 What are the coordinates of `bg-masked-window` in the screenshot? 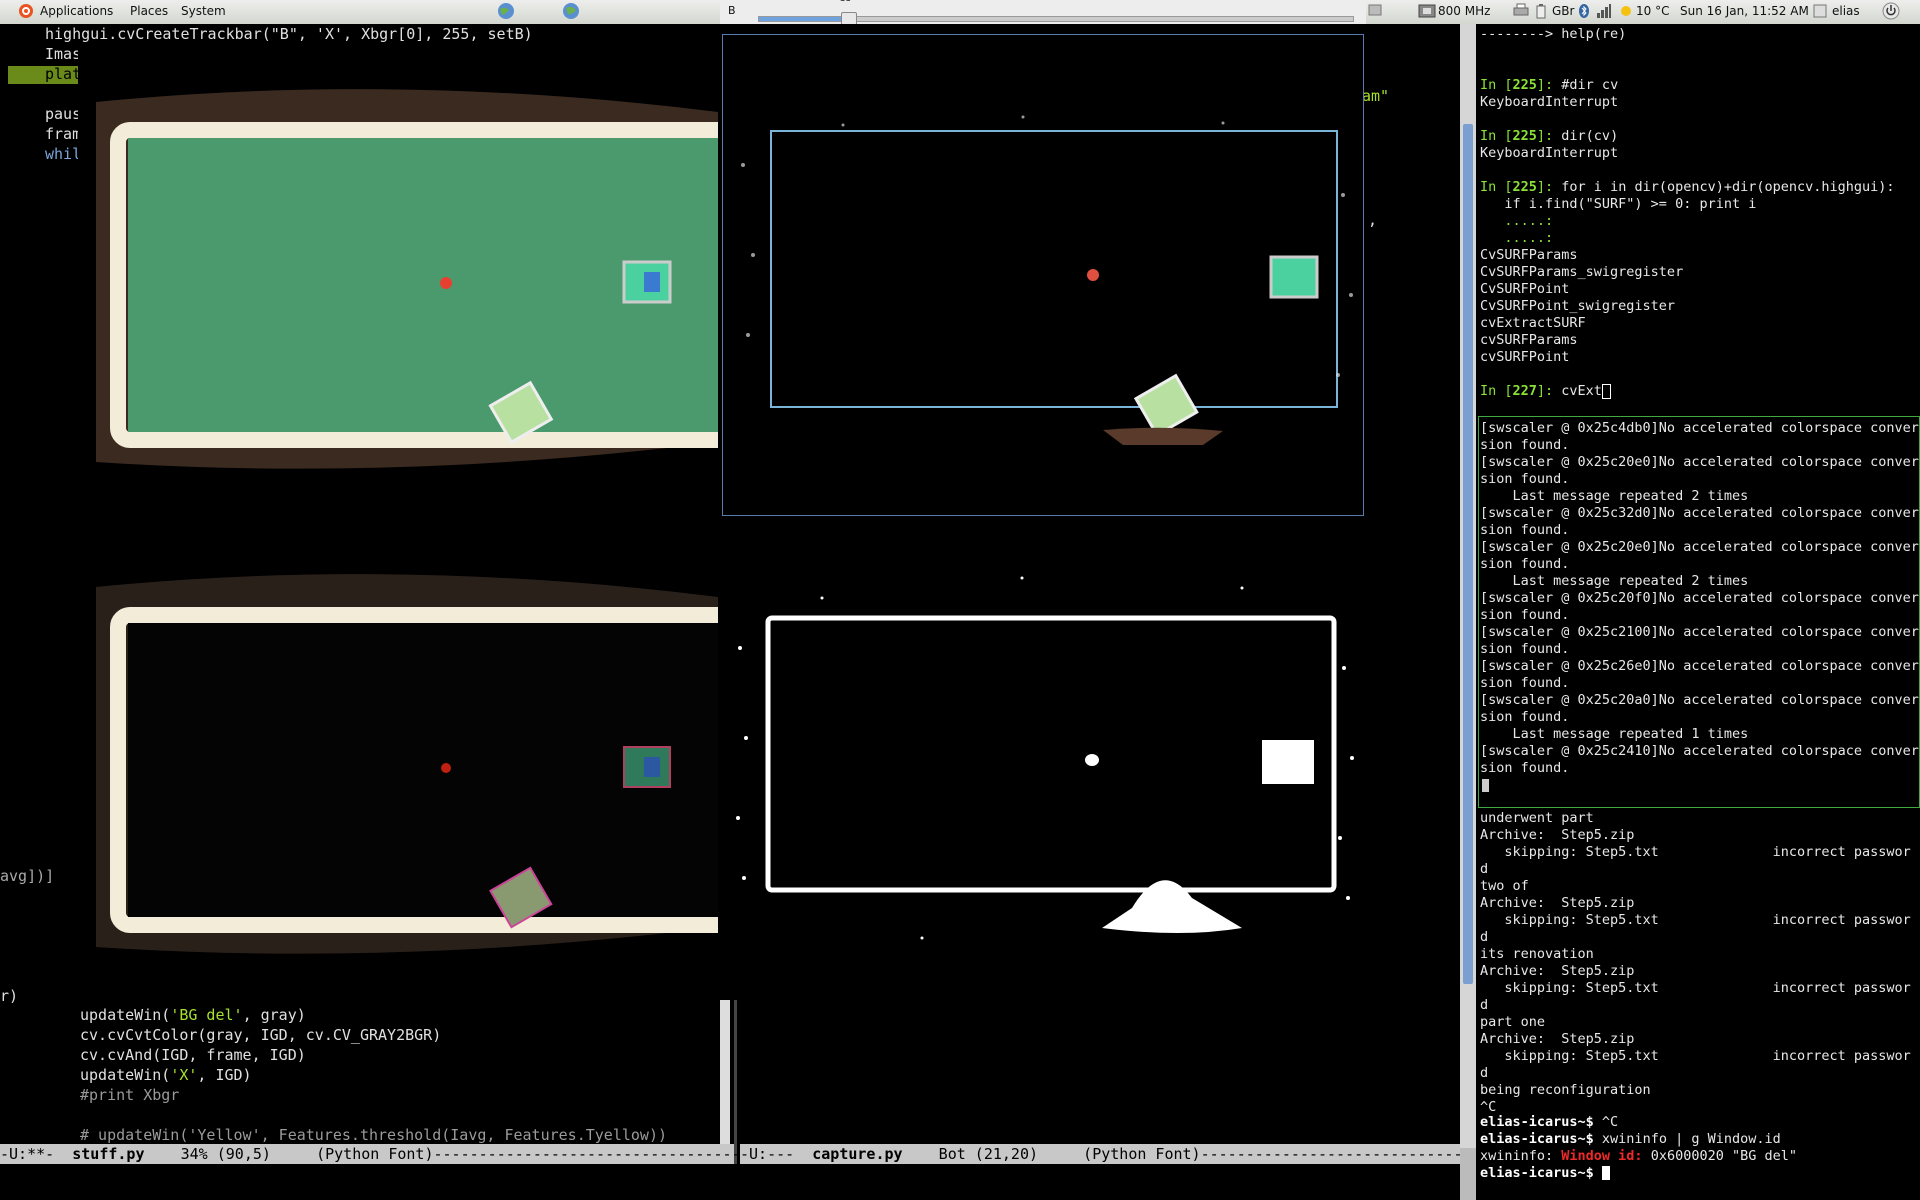 It's located at (398, 767).